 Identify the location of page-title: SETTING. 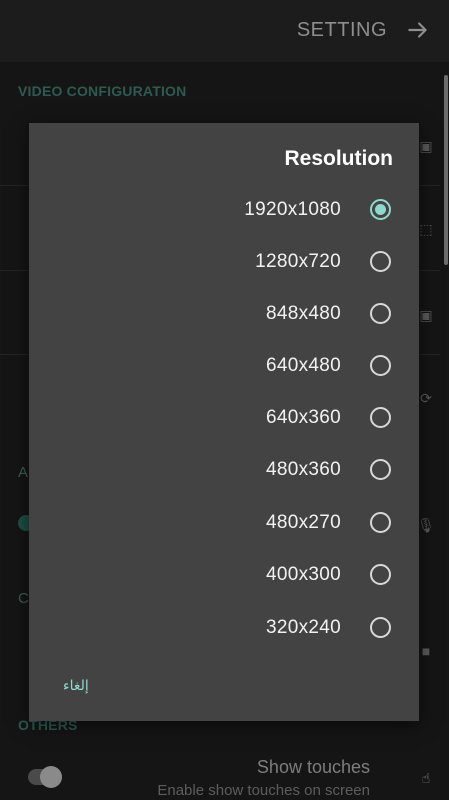
(341, 30).